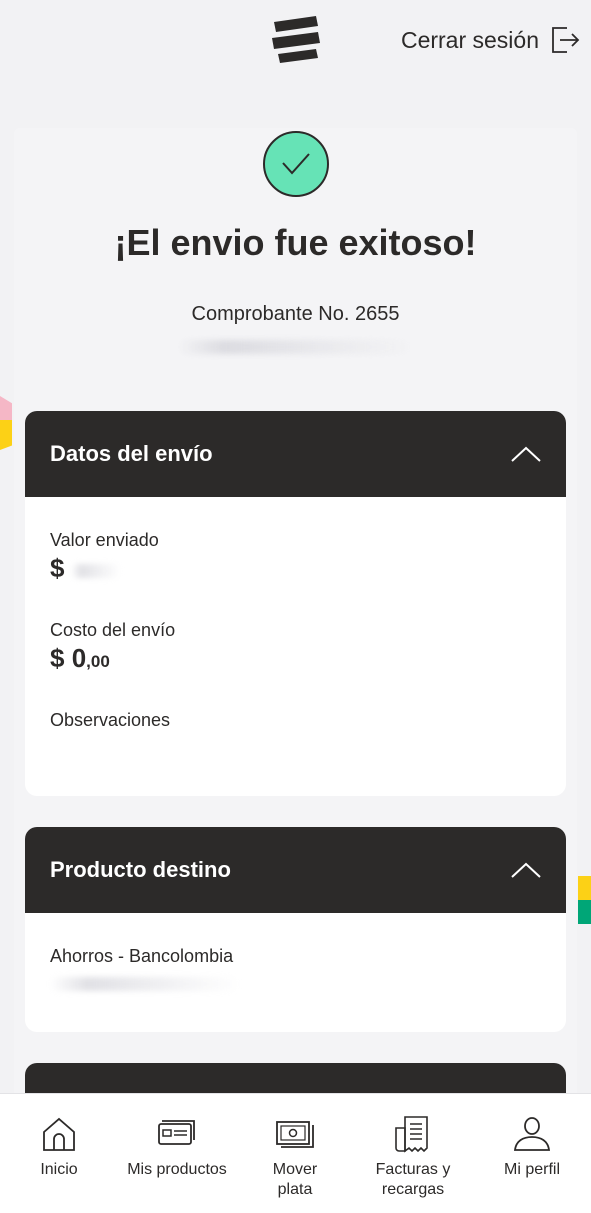  What do you see at coordinates (140, 869) in the screenshot?
I see `destination-card-title: Producto destino` at bounding box center [140, 869].